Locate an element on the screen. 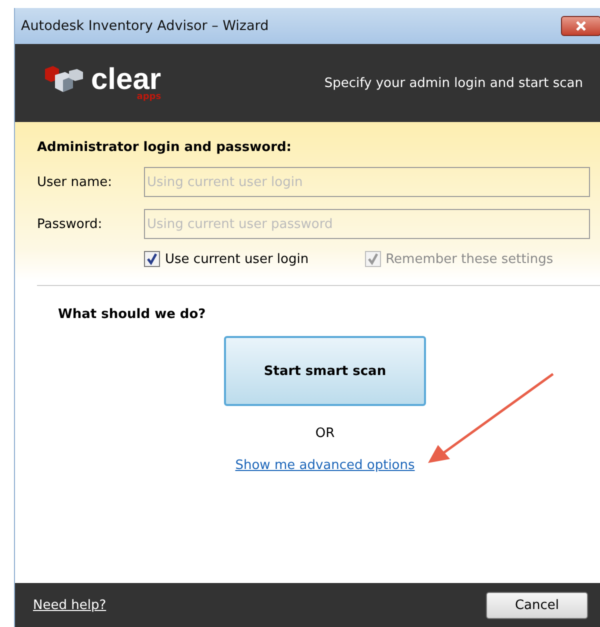  field-label: Password: is located at coordinates (70, 224).